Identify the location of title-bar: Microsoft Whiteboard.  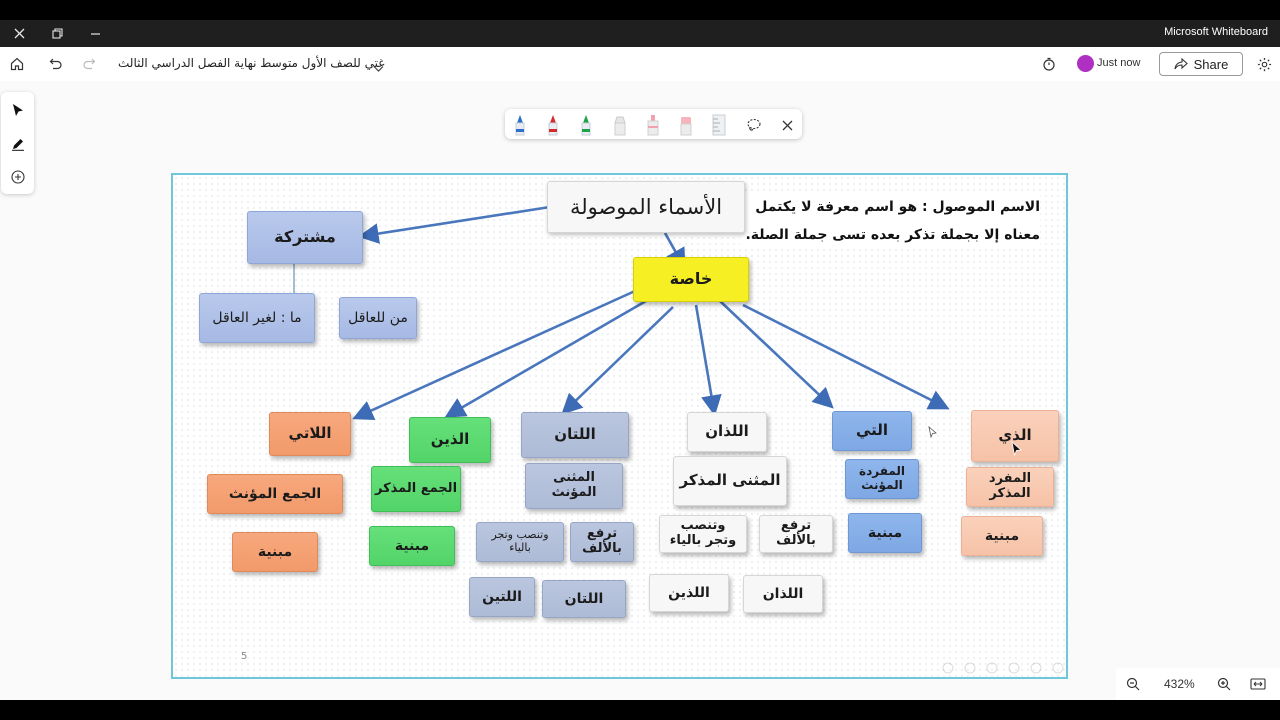
(640, 33).